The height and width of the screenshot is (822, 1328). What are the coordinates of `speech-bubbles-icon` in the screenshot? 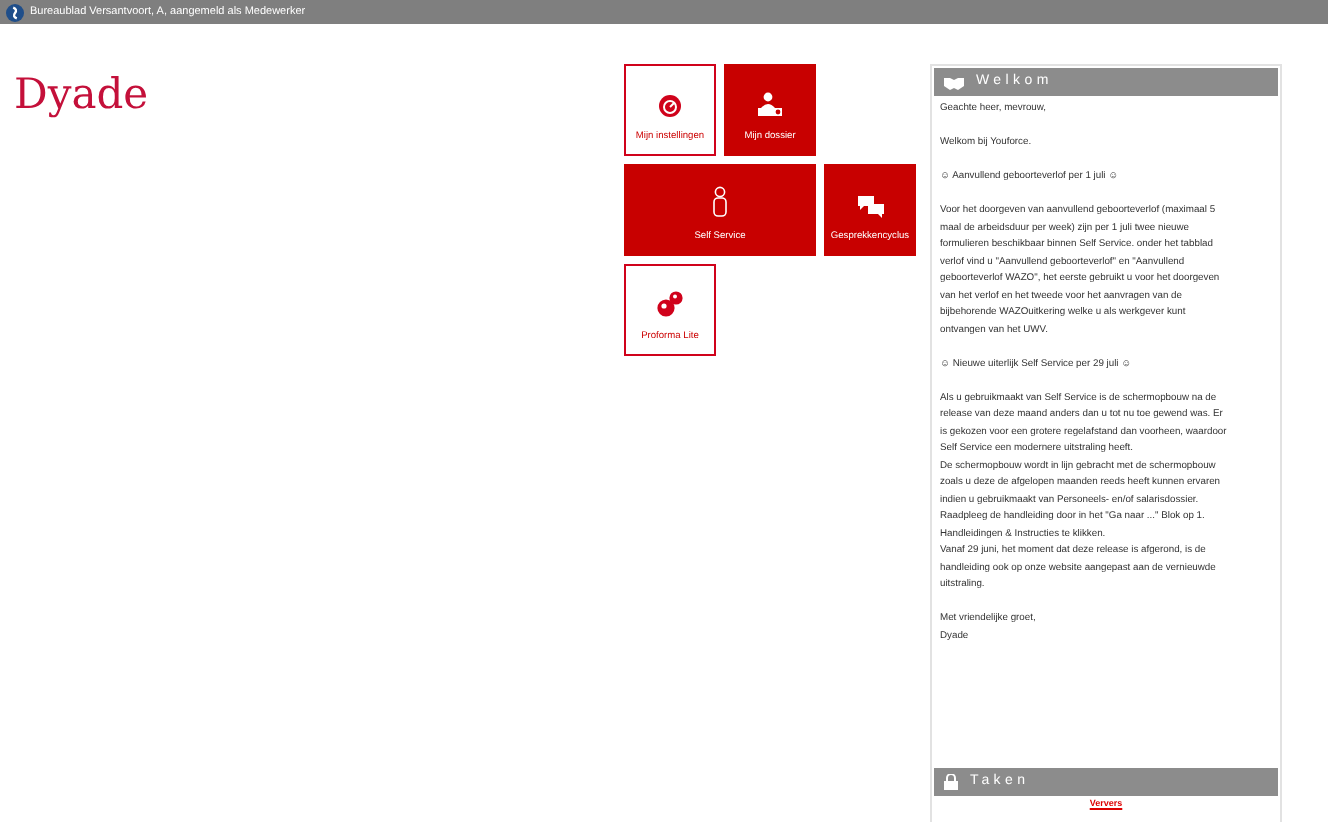 It's located at (870, 206).